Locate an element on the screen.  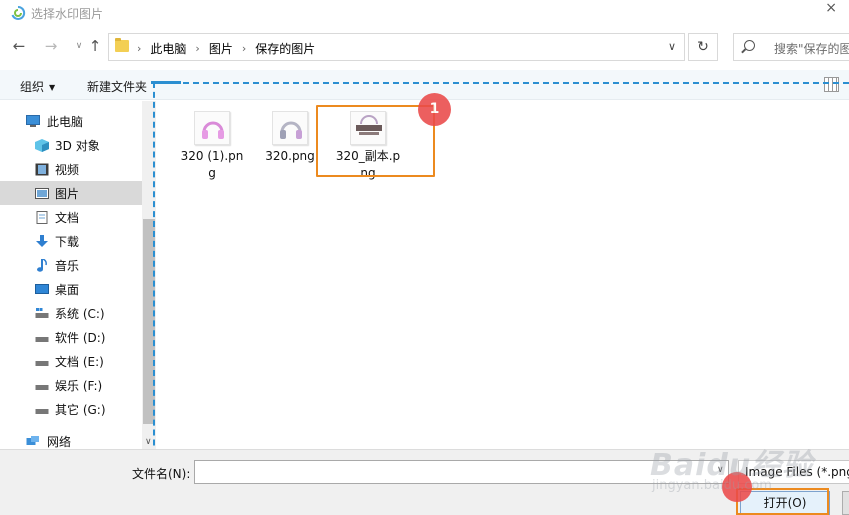
title-bar: 选择水印图片 × is located at coordinates (424, 14).